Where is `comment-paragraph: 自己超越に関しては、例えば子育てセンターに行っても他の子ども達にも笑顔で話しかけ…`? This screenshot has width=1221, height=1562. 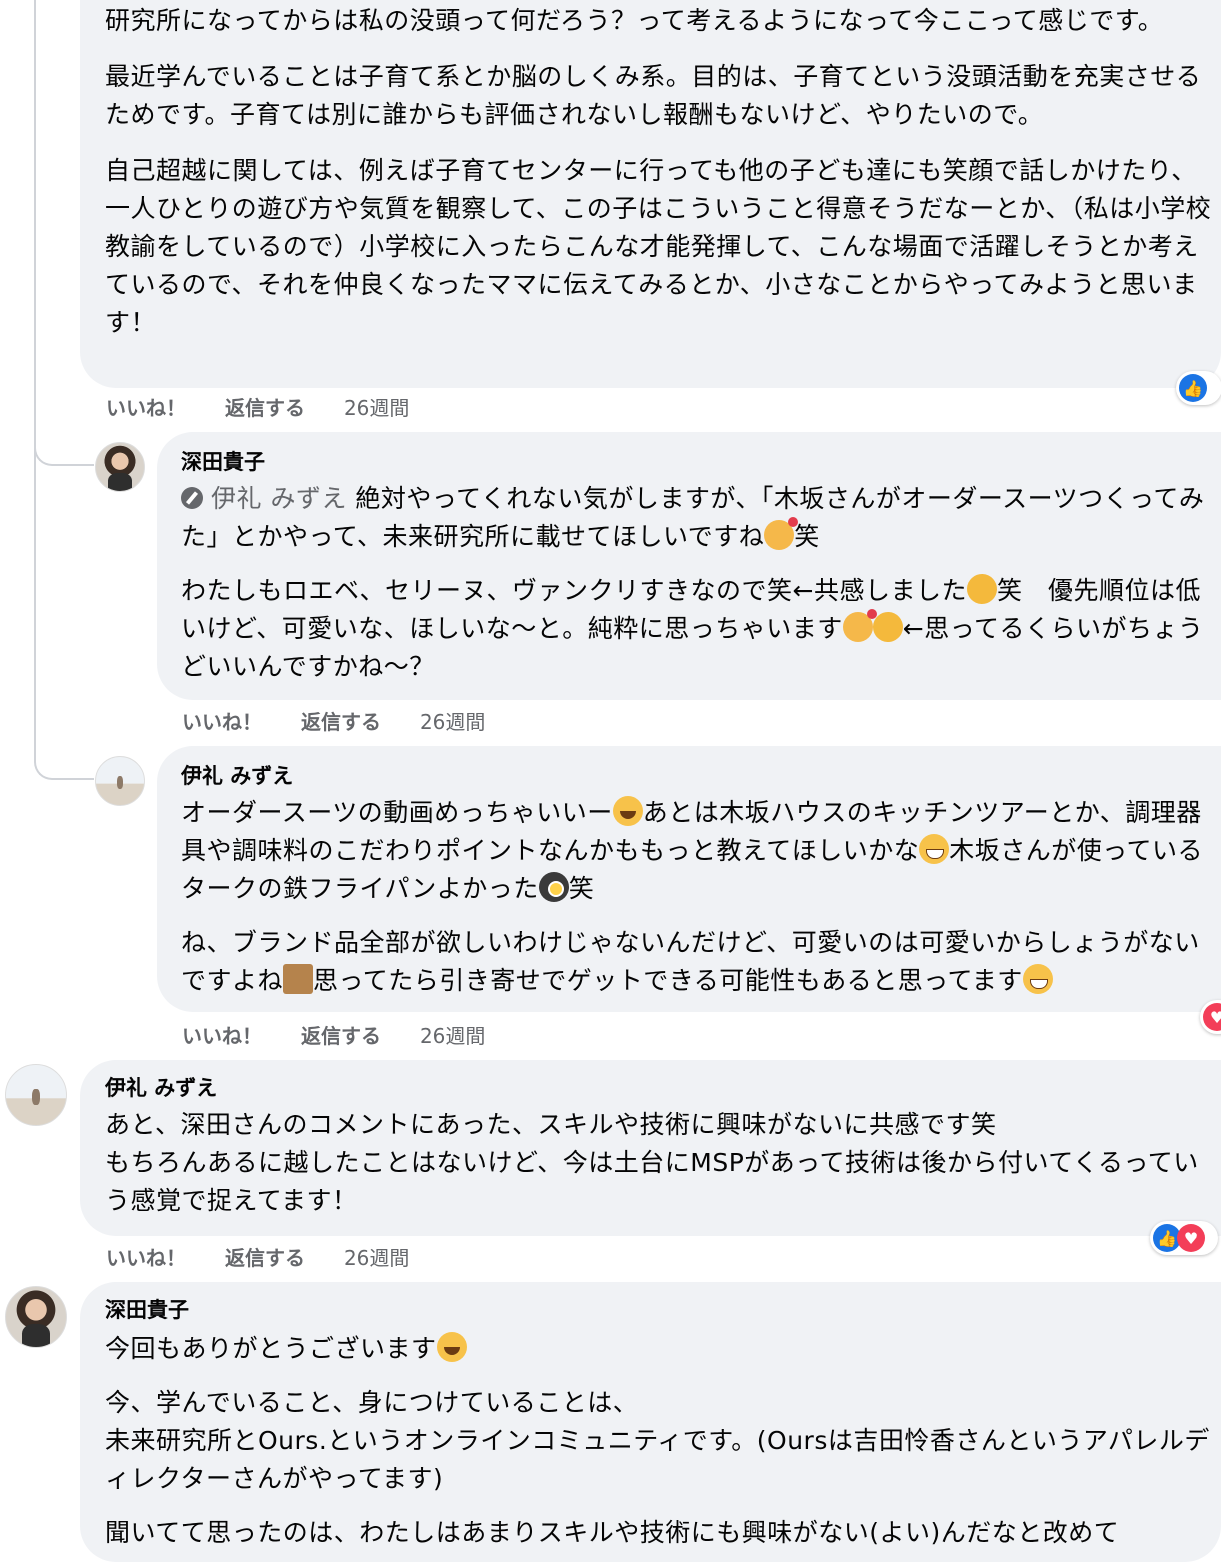 comment-paragraph: 自己超越に関しては、例えば子育てセンターに行っても他の子ども達にも笑顔で話しかけ… is located at coordinates (658, 246).